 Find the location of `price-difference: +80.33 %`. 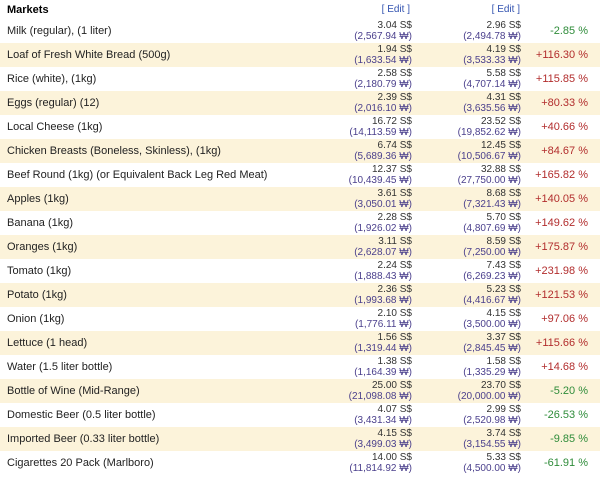

price-difference: +80.33 % is located at coordinates (564, 103).